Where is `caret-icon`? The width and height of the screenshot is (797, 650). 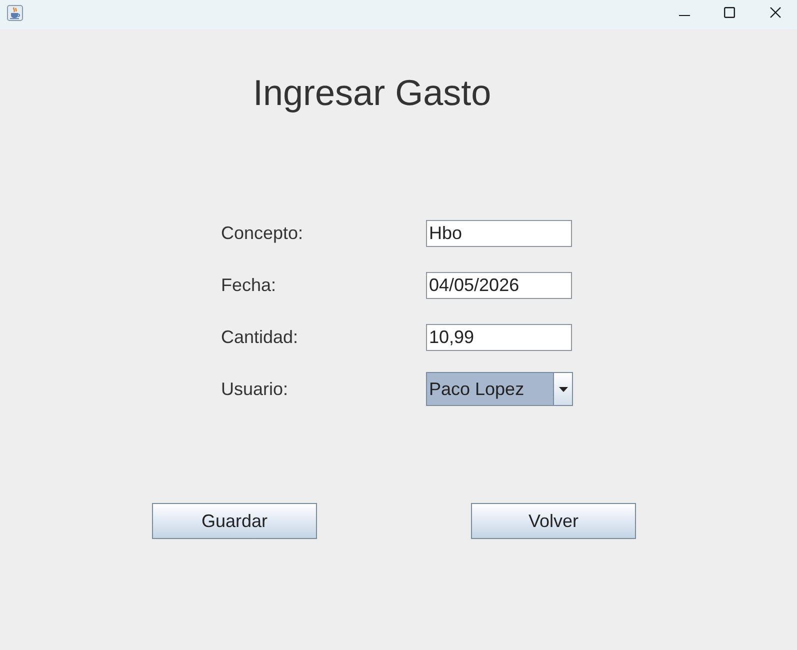 caret-icon is located at coordinates (563, 389).